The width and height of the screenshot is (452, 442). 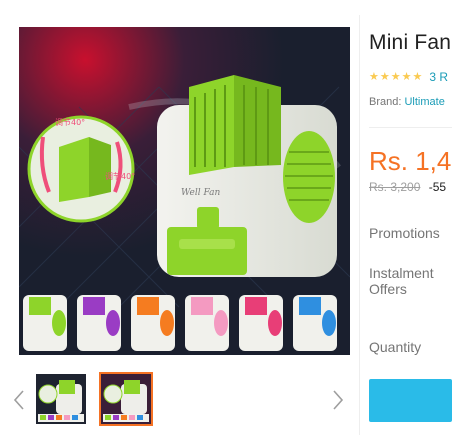 I want to click on promotions-label: Promotions, so click(x=404, y=233).